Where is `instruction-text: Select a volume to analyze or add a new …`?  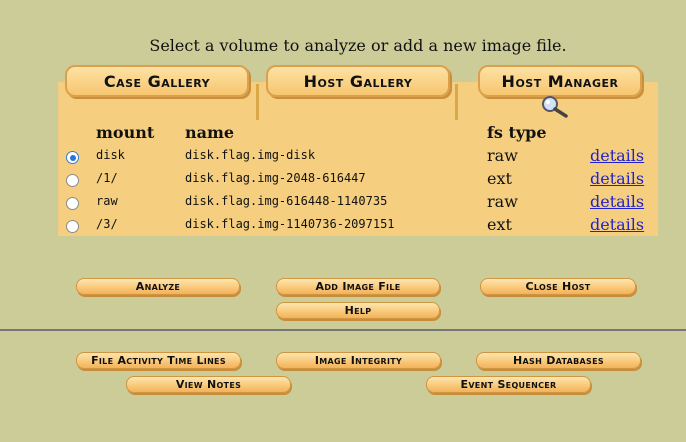
instruction-text: Select a volume to analyze or add a new … is located at coordinates (358, 45).